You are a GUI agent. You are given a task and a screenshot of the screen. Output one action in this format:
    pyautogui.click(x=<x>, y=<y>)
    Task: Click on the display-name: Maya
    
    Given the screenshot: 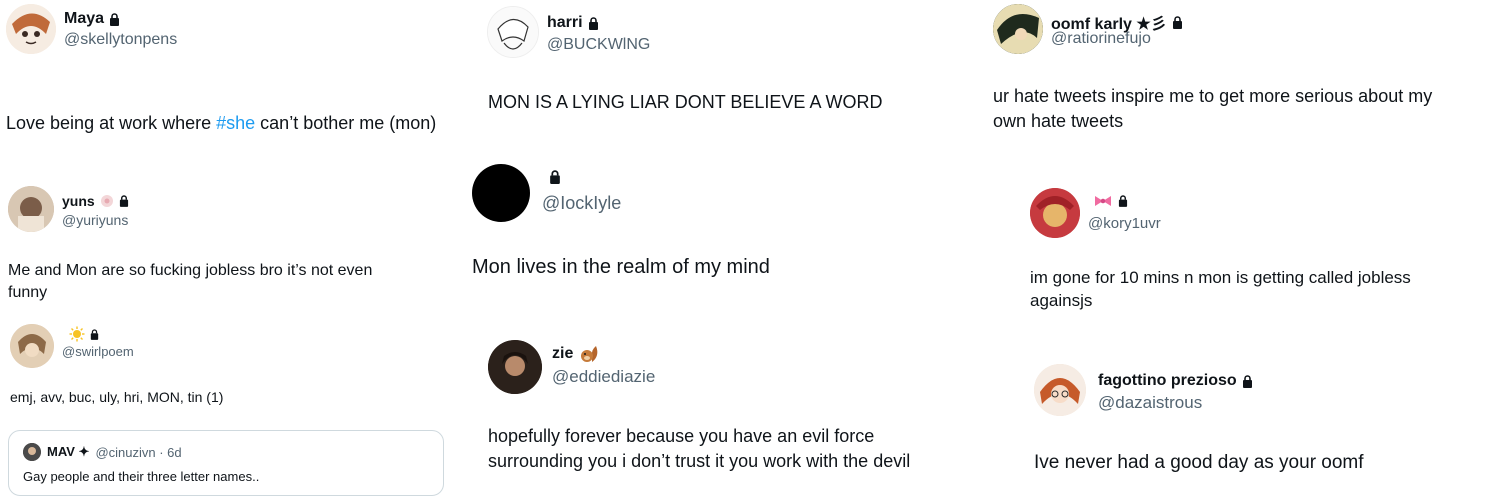 What is the action you would take?
    pyautogui.click(x=92, y=19)
    